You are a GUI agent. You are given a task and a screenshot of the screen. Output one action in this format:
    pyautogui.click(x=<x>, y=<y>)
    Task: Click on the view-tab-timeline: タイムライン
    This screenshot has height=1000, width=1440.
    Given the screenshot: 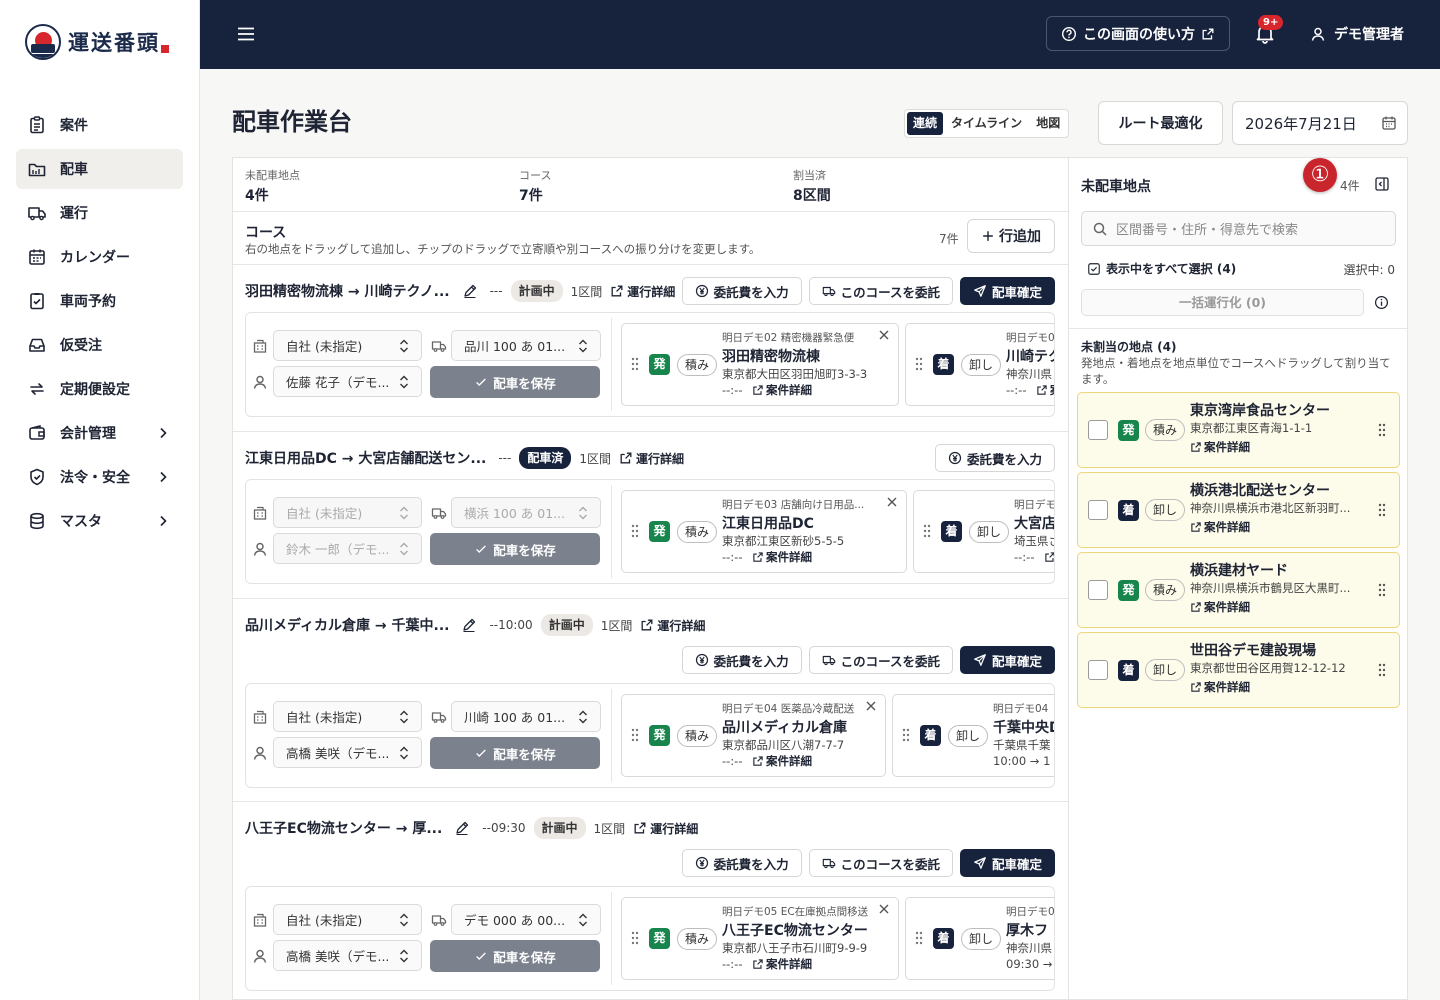 What is the action you would take?
    pyautogui.click(x=986, y=123)
    